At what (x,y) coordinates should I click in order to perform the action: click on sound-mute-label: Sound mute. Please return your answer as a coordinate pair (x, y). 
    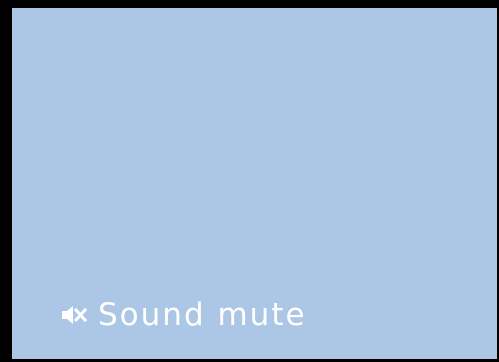
    Looking at the image, I should click on (202, 315).